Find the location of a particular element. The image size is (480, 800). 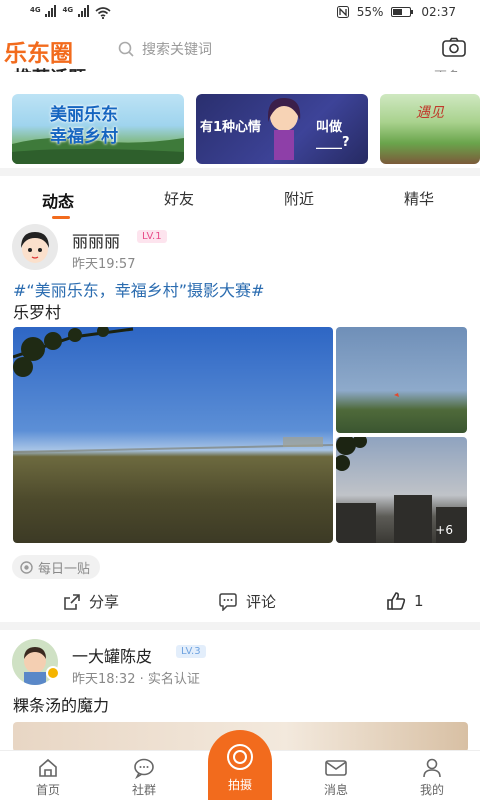

topic-card-2: 有1种心情 叫做____? is located at coordinates (282, 129).